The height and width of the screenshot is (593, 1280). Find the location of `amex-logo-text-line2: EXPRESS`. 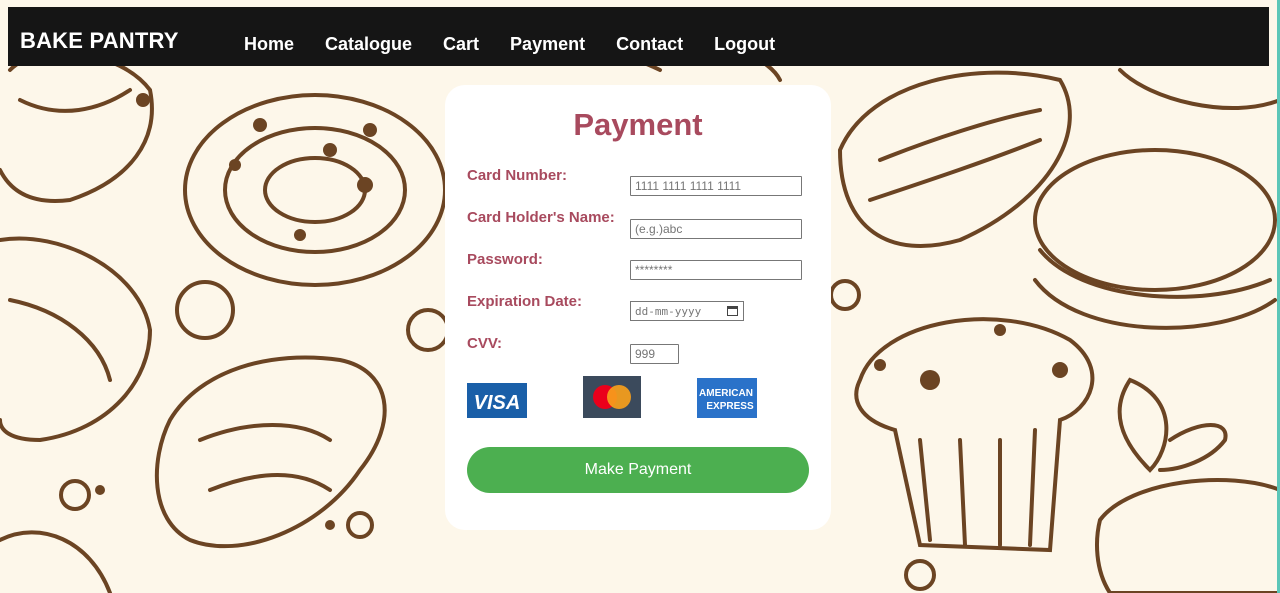

amex-logo-text-line2: EXPRESS is located at coordinates (730, 406).